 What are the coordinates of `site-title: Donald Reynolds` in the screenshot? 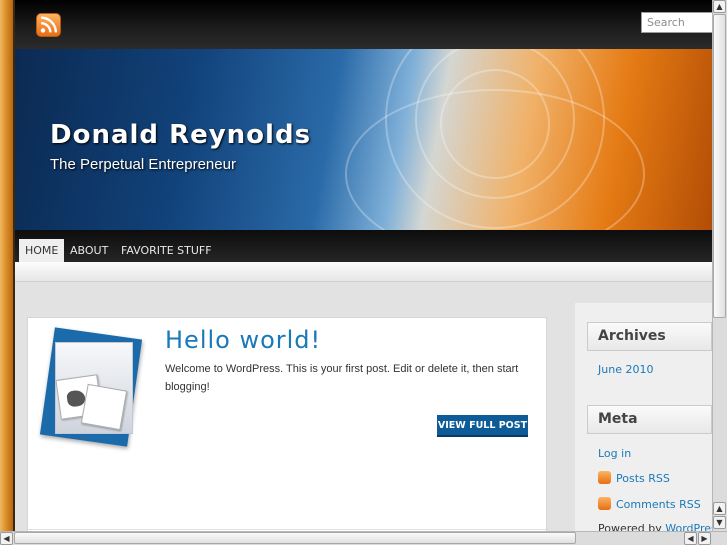 It's located at (180, 135).